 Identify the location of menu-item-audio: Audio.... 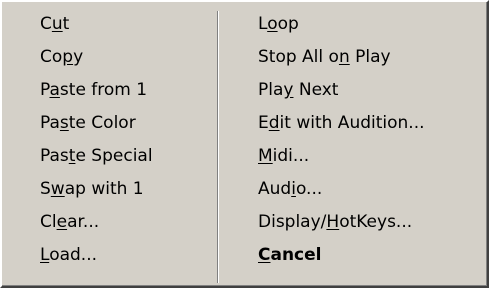
(354, 189).